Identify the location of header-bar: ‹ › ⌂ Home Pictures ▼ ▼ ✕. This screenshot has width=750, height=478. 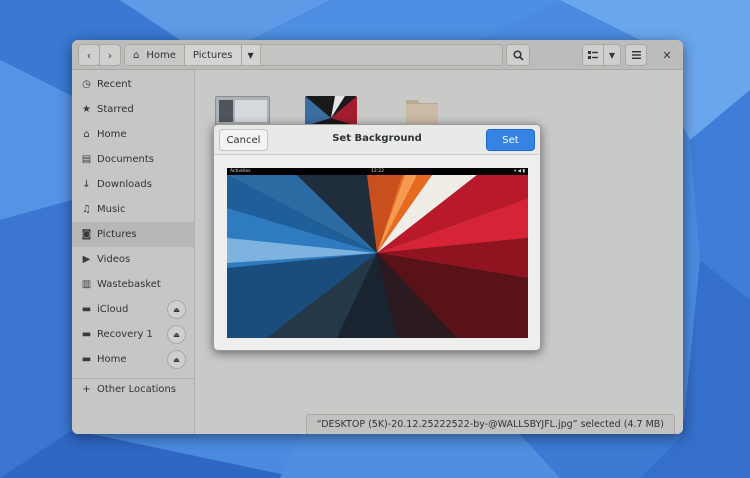
(377, 55).